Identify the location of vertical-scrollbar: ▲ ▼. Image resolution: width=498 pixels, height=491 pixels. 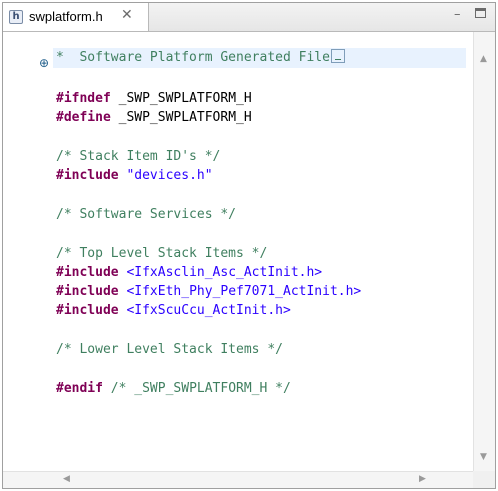
(484, 251).